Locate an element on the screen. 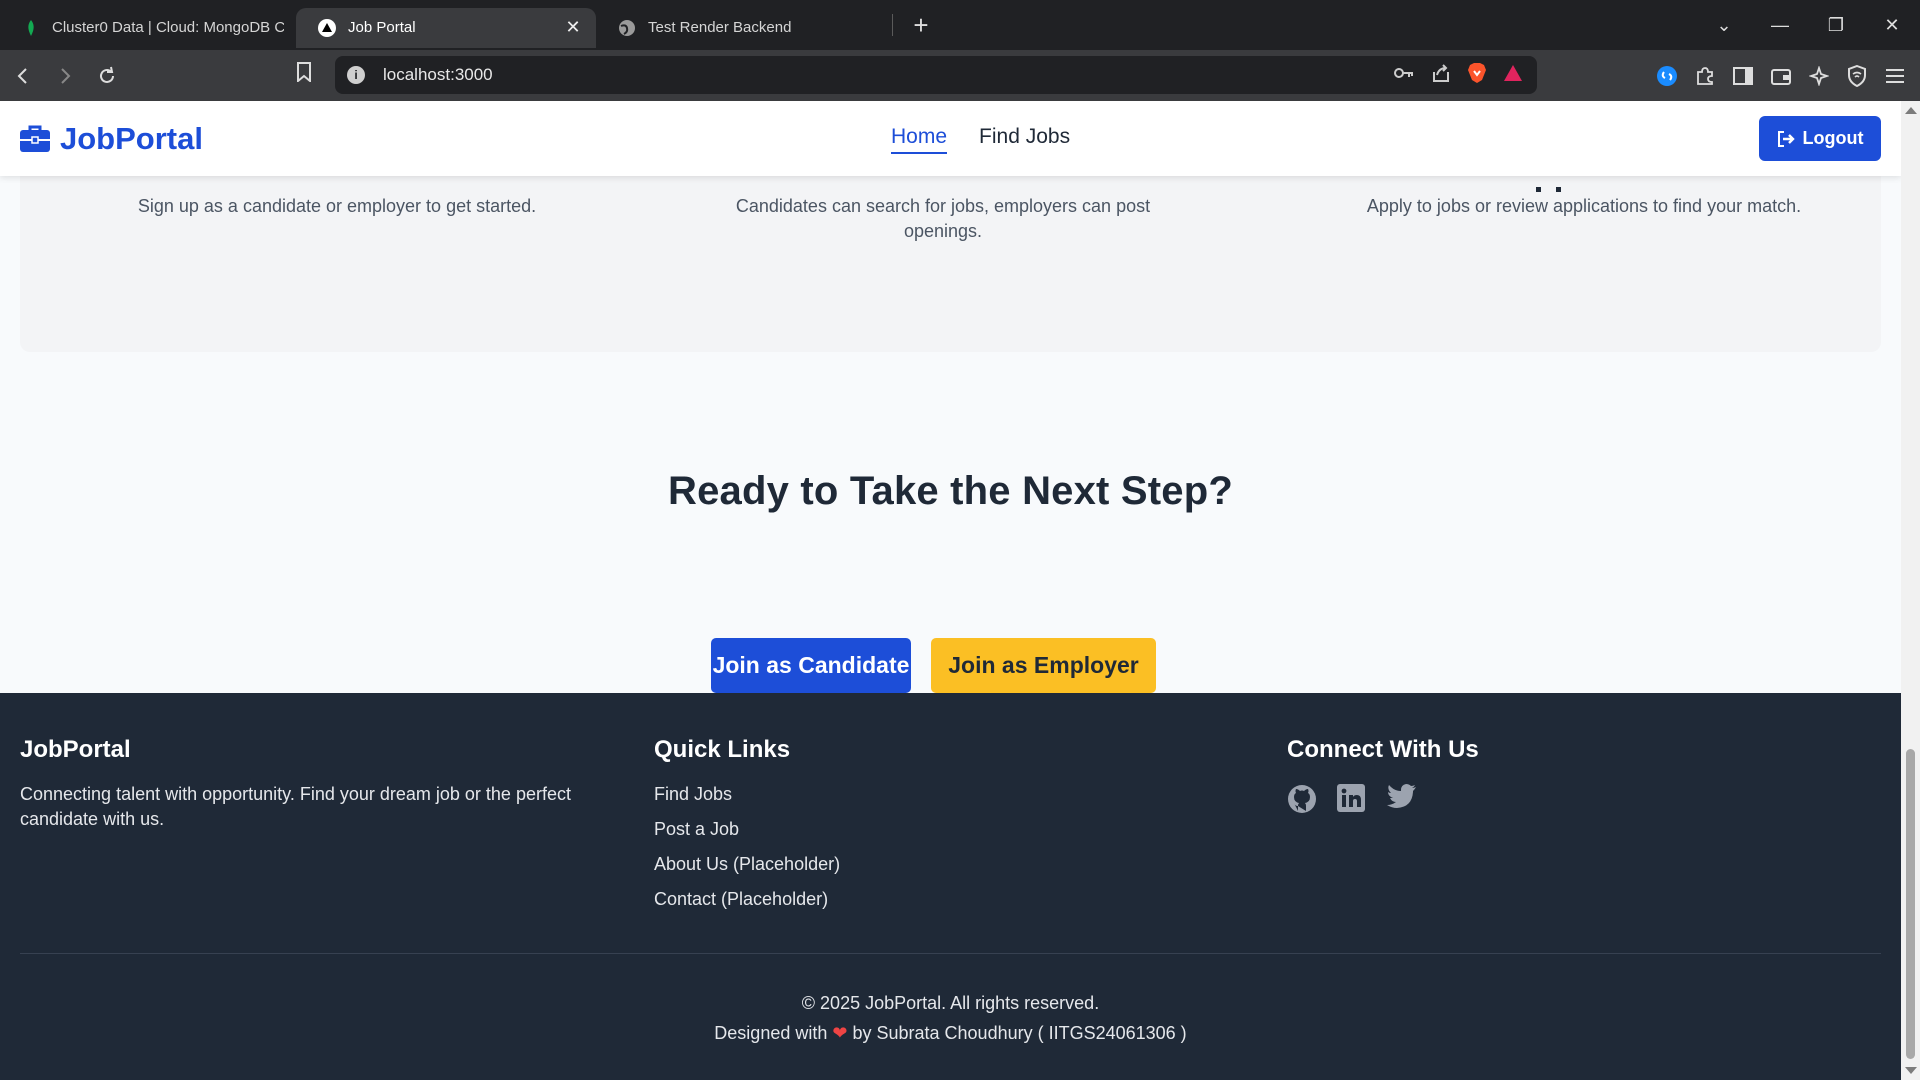 Image resolution: width=1920 pixels, height=1080 pixels. copyright-text: © 2025 JobPortal. All rights reserved. is located at coordinates (950, 1003).